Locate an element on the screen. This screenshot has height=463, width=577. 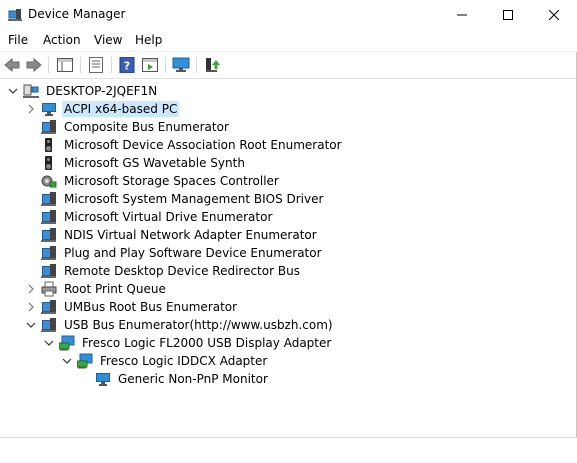
tree-item-label: Fresco Logic FL2000 USB Display Adapter is located at coordinates (207, 343).